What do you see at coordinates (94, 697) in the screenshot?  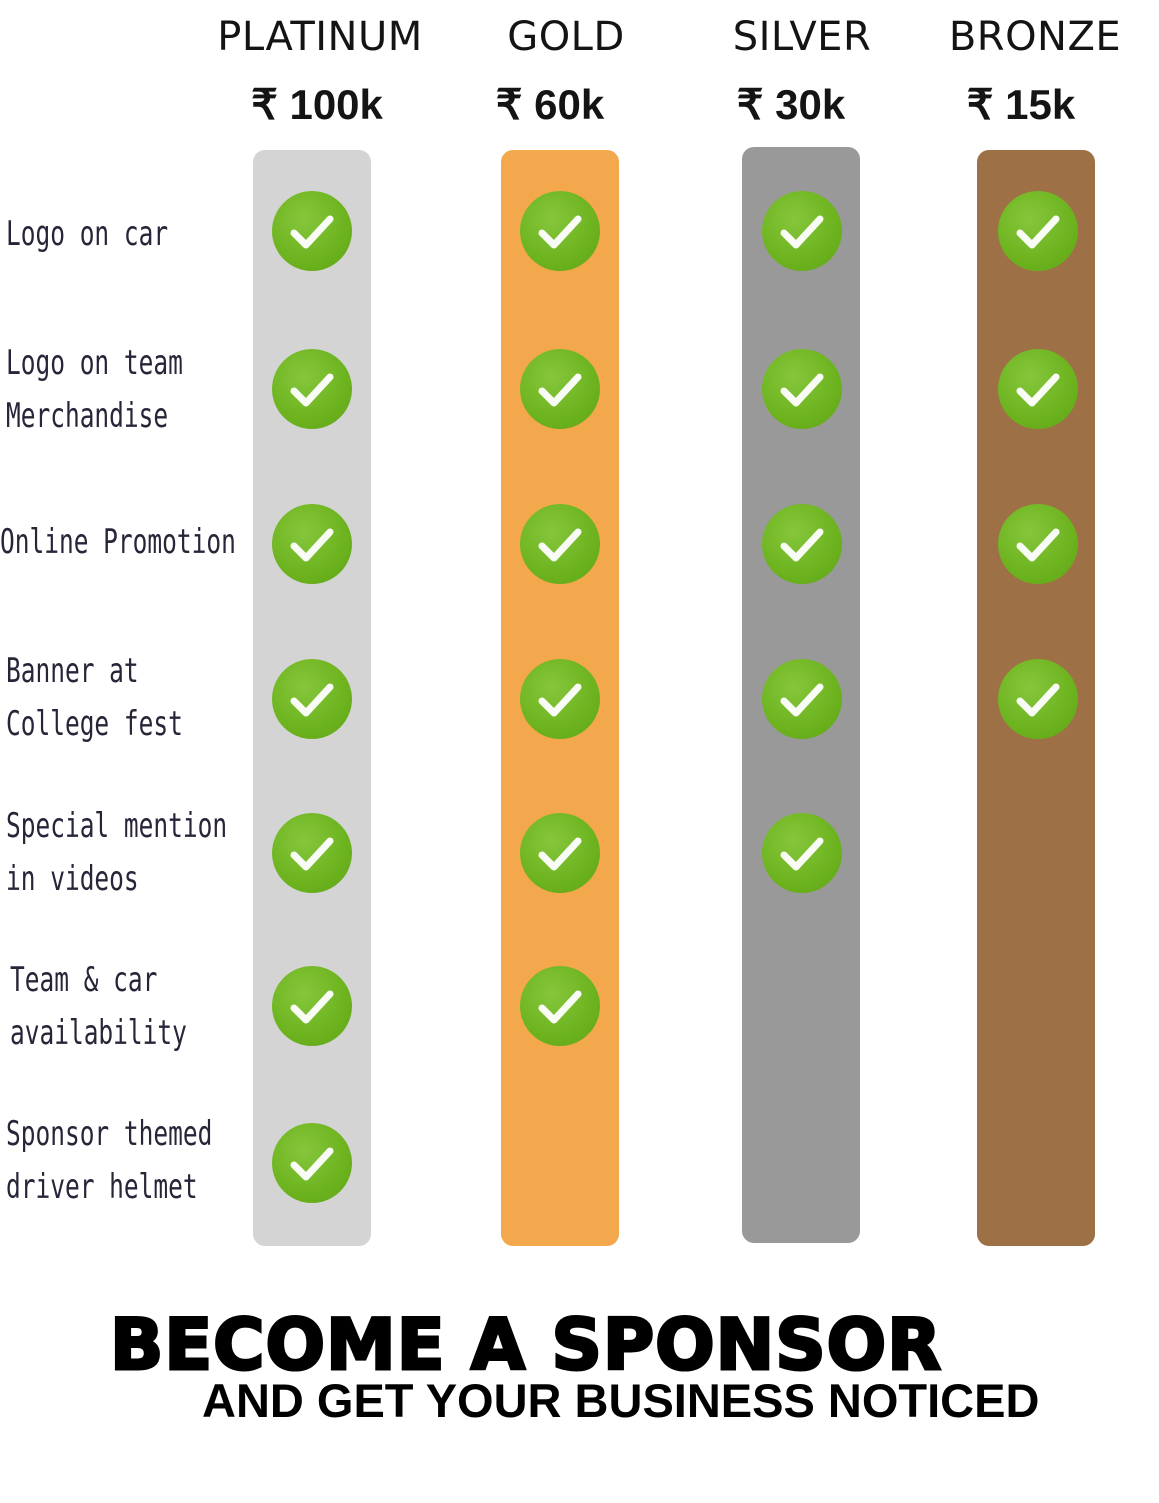 I see `feature-label-banner-at-college-fest: Banner at College fest` at bounding box center [94, 697].